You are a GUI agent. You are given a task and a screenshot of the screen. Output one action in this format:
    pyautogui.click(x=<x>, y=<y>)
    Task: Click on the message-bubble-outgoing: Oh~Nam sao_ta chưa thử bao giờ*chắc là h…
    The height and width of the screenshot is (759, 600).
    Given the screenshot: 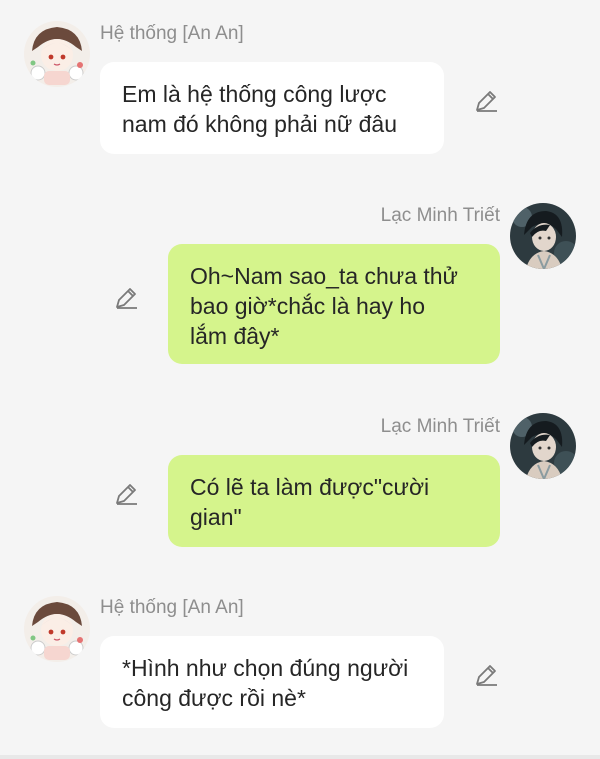 What is the action you would take?
    pyautogui.click(x=334, y=304)
    